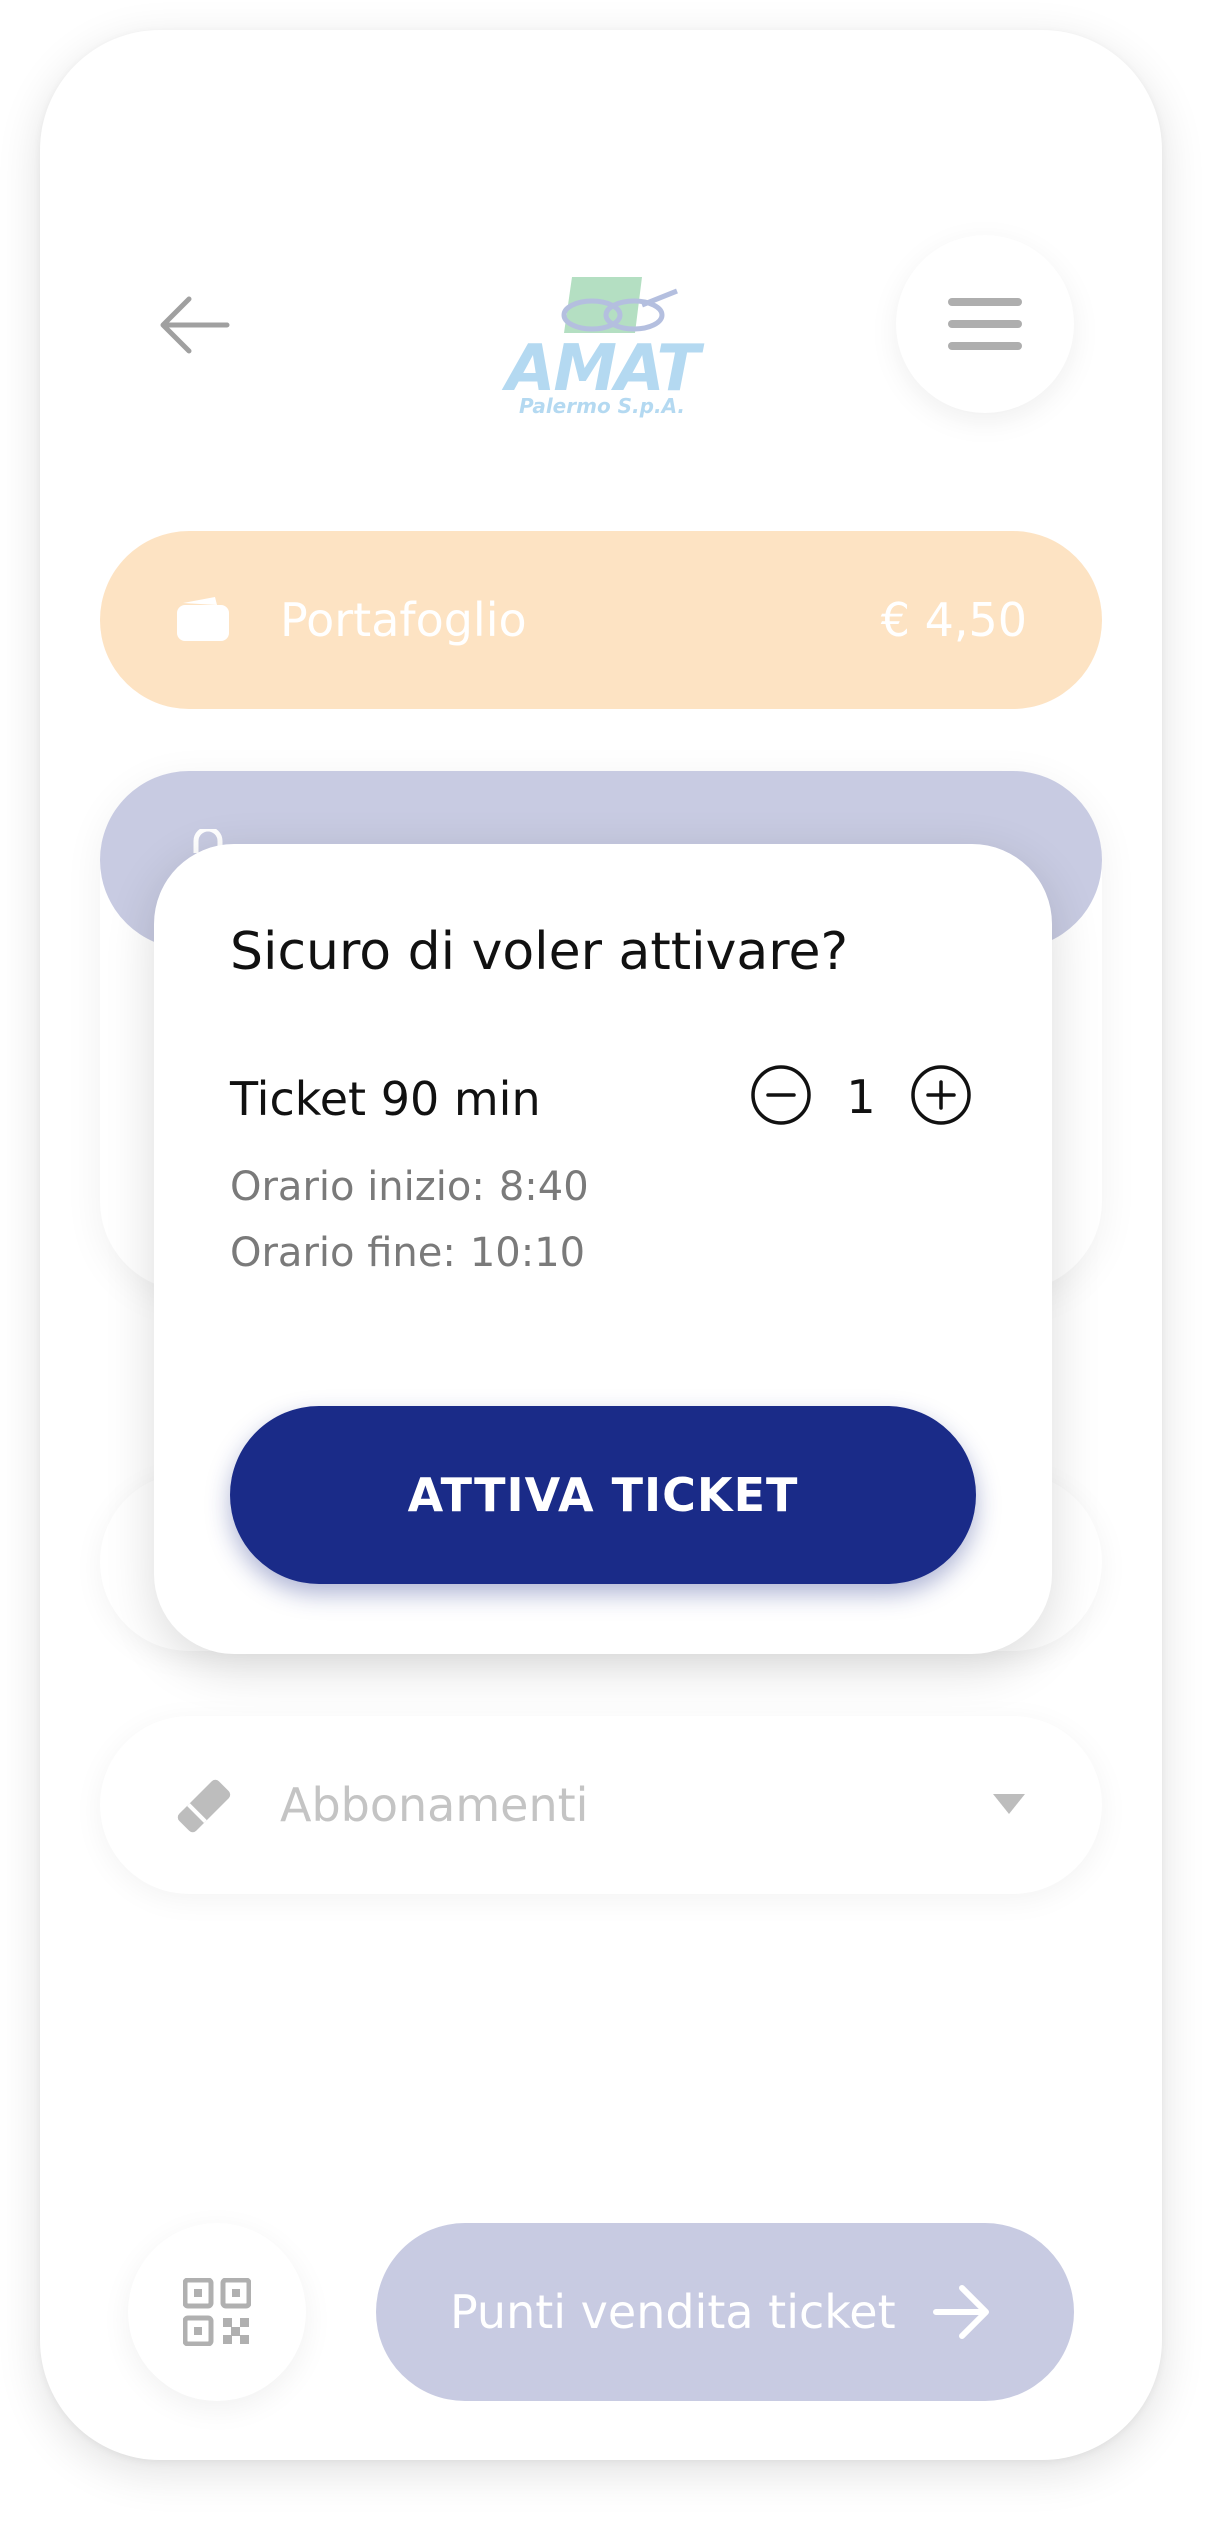  I want to click on end-time-label: Orario fine:, so click(343, 1253).